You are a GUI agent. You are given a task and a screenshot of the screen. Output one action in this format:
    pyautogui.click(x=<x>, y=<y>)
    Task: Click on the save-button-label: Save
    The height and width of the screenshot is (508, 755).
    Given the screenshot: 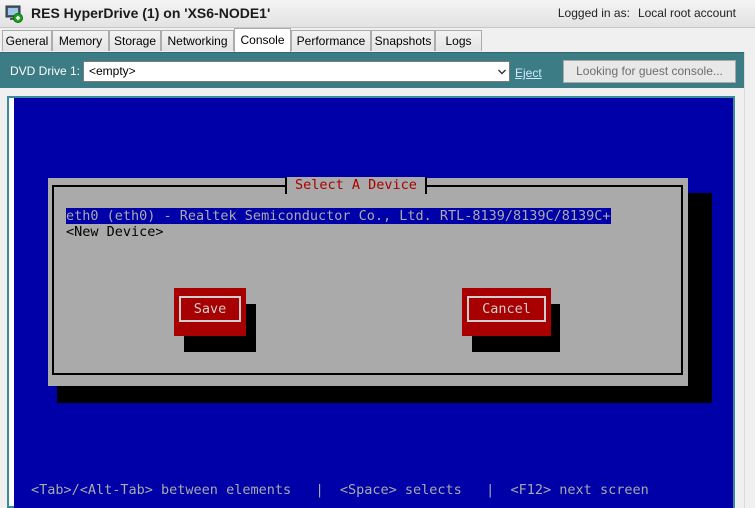 What is the action you would take?
    pyautogui.click(x=210, y=309)
    